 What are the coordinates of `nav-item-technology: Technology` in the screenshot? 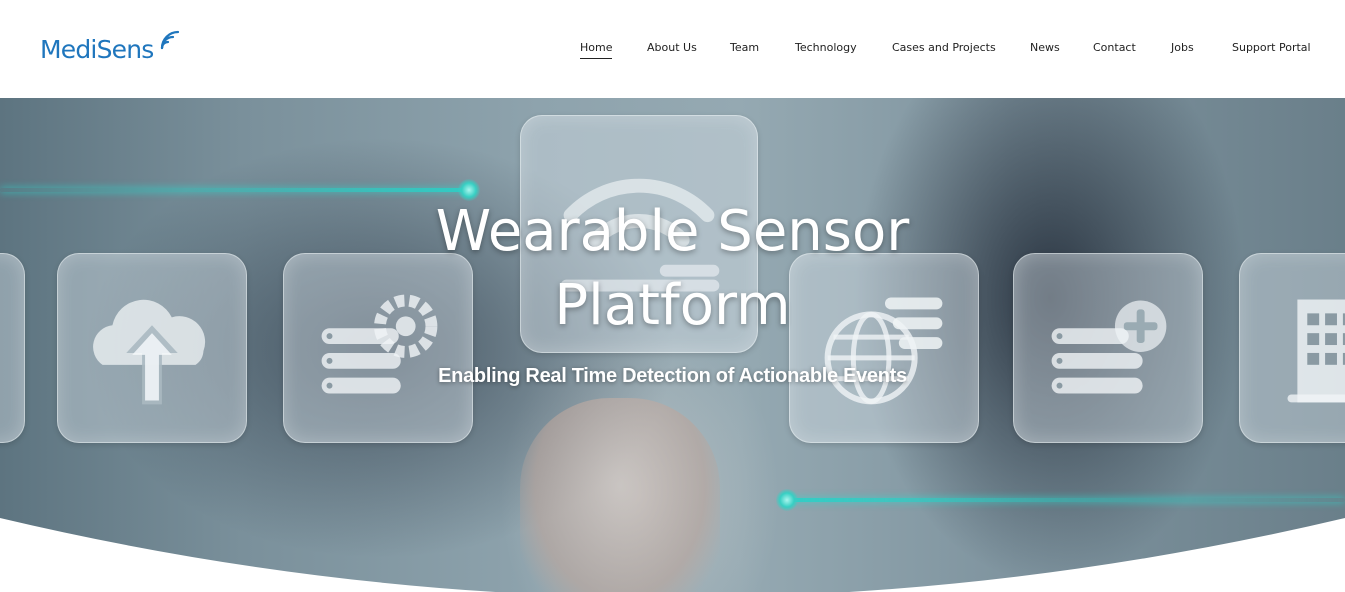 It's located at (826, 48).